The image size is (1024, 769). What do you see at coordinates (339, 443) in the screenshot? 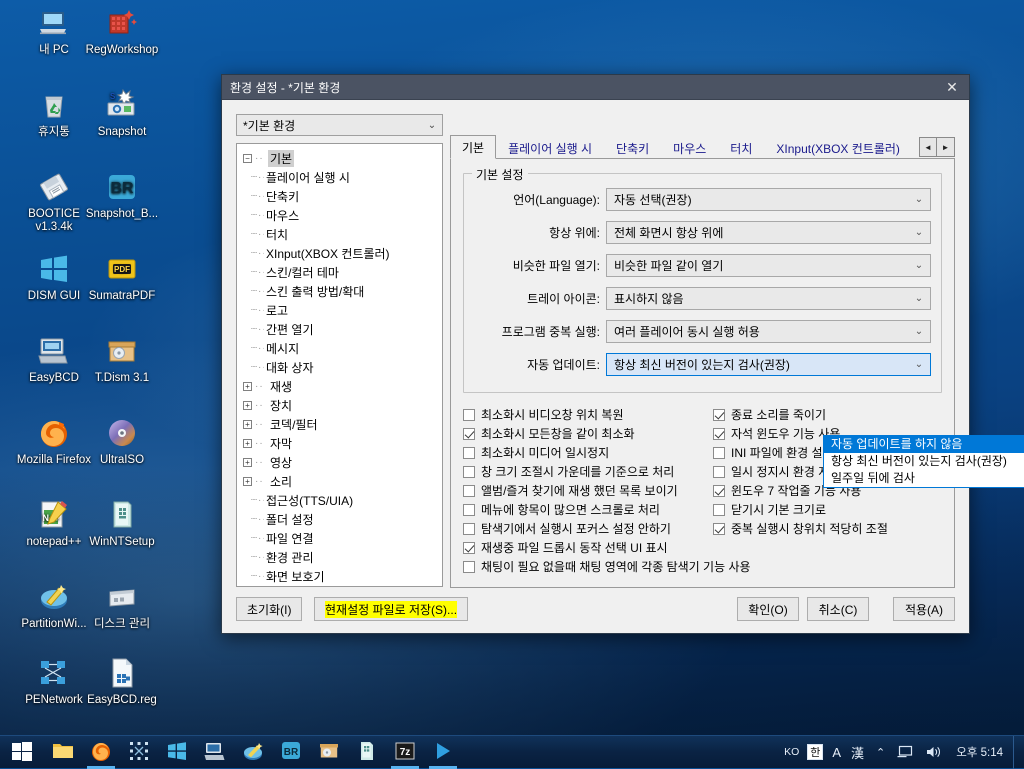
I see `tree-item-15: + ·· 자막` at bounding box center [339, 443].